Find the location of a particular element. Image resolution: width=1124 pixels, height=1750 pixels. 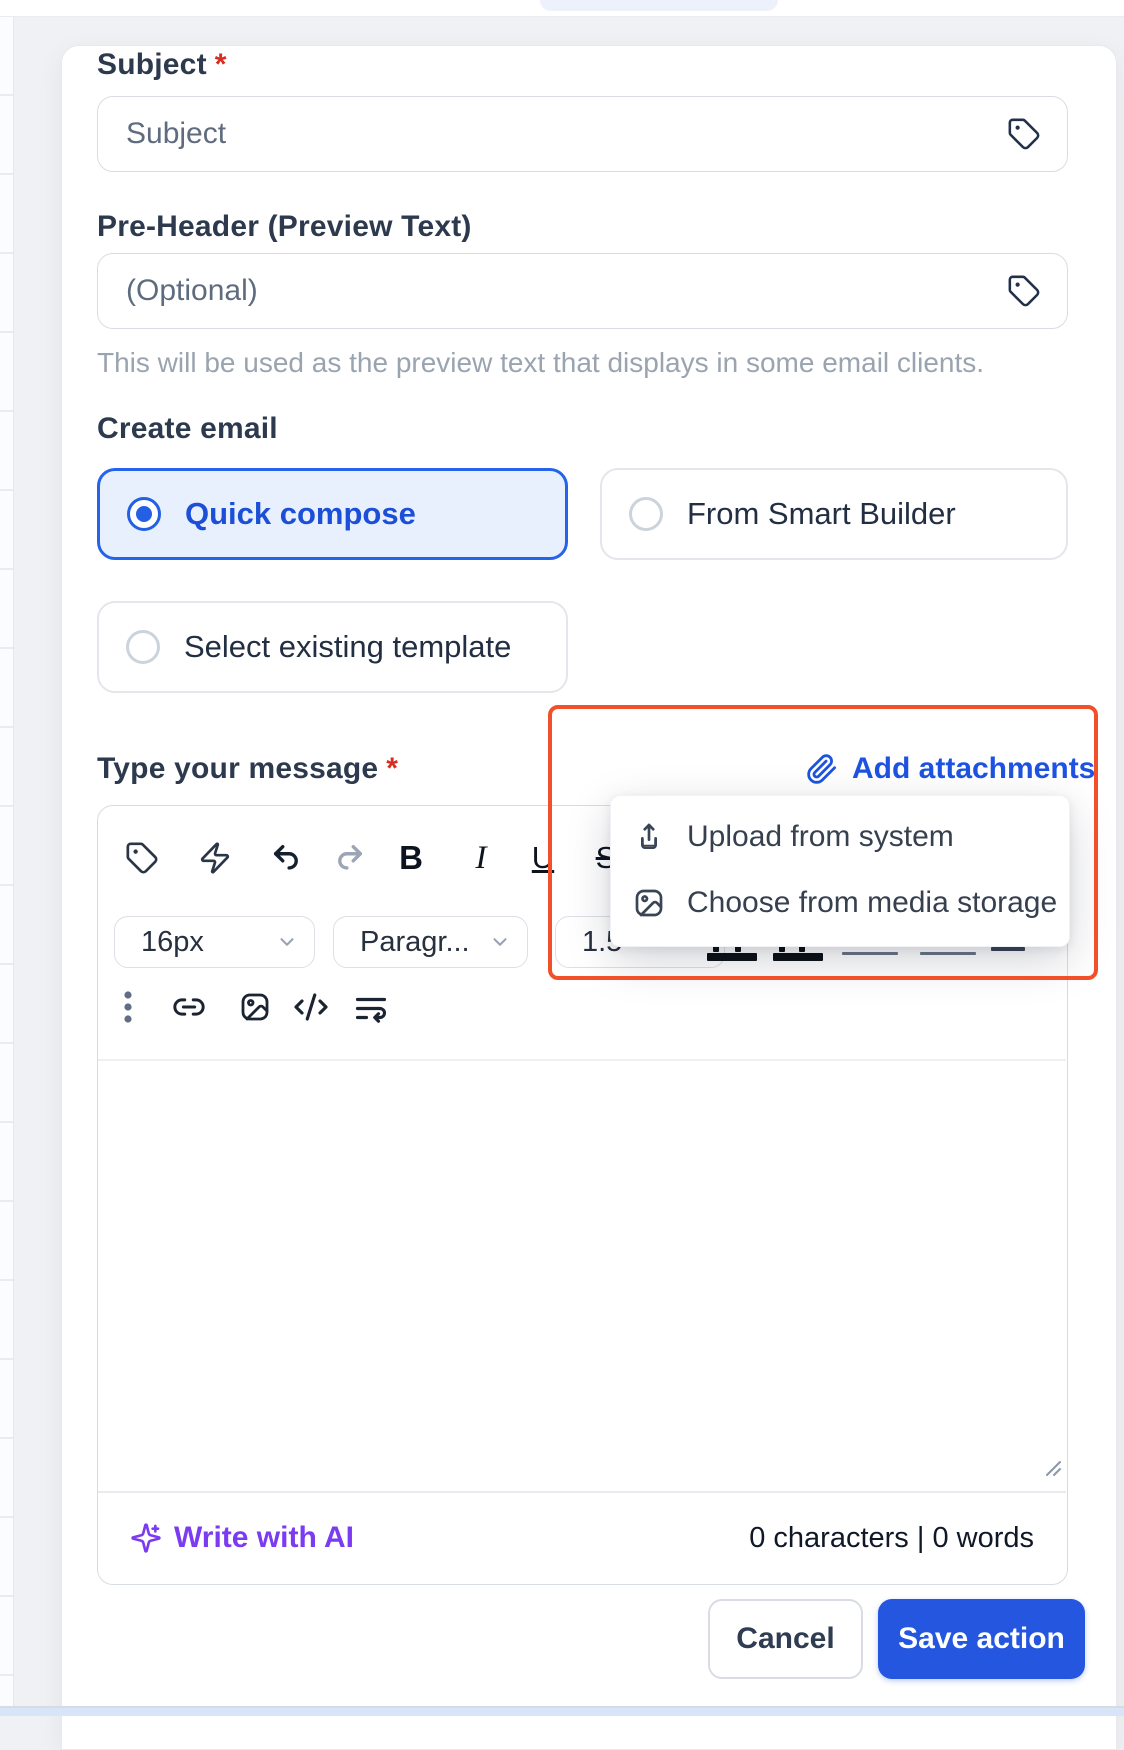

create-email-label-text: Create email is located at coordinates (187, 428).